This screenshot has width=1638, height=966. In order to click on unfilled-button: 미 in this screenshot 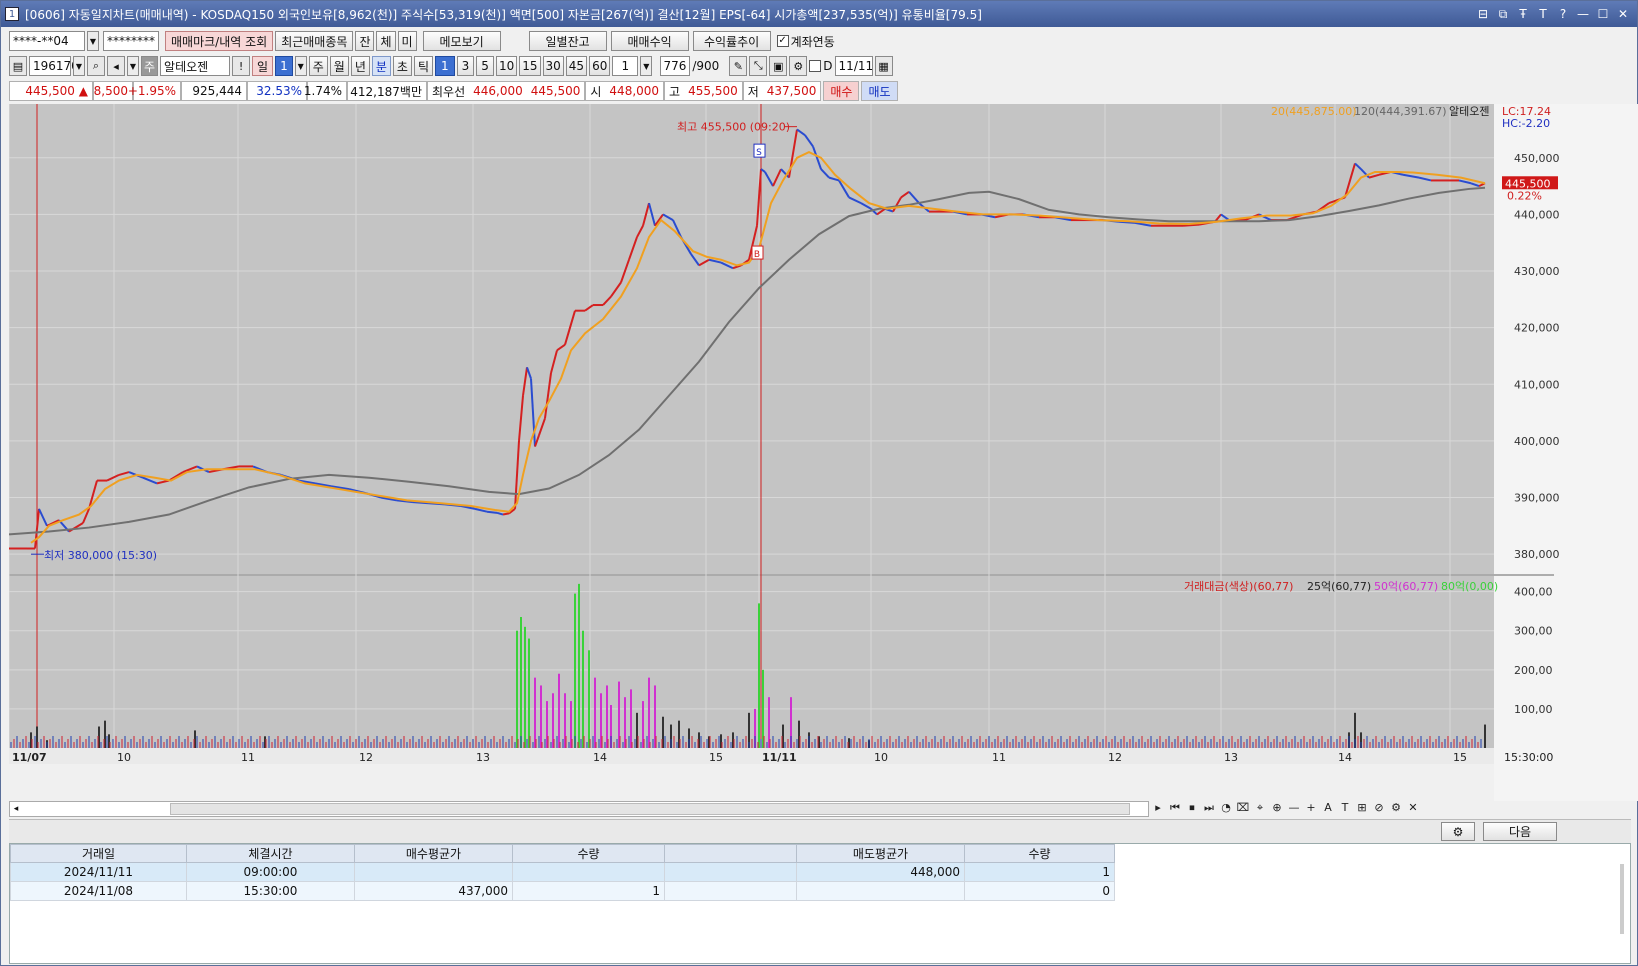, I will do `click(407, 41)`.